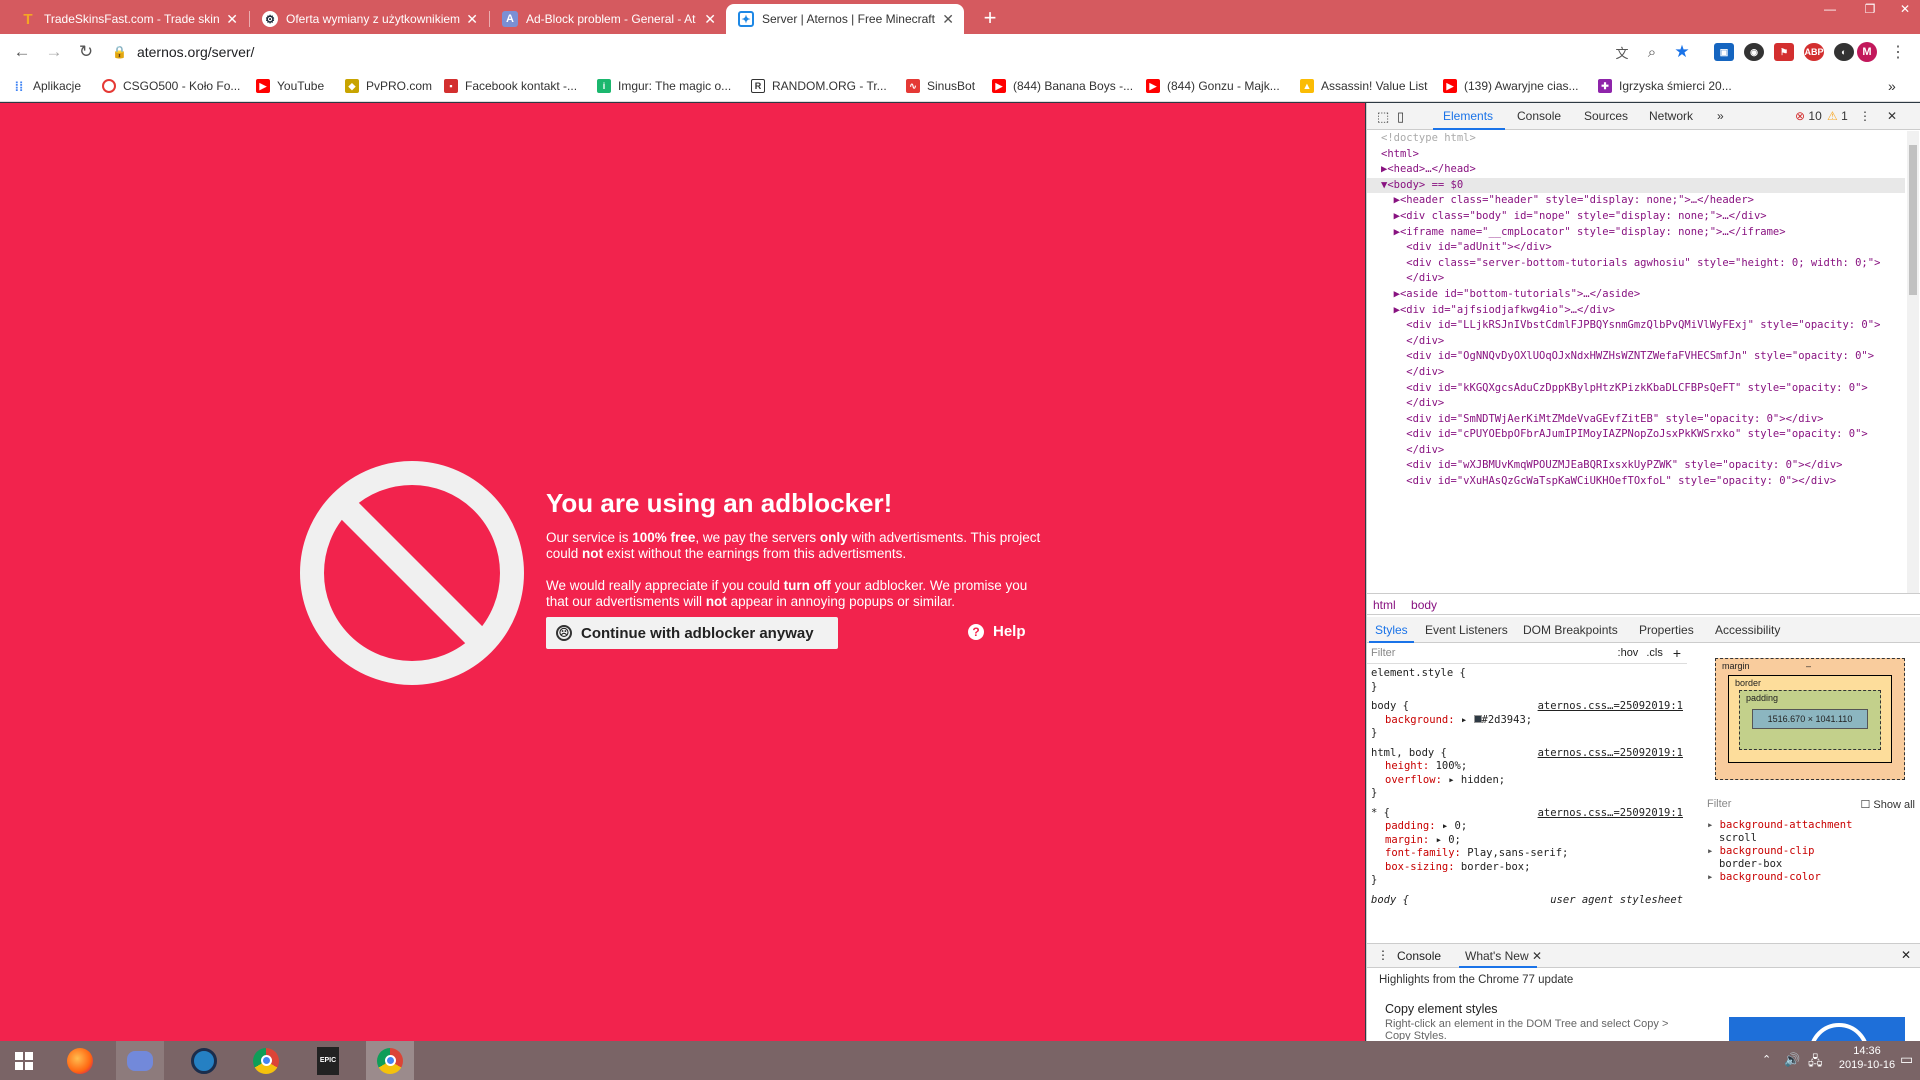 The width and height of the screenshot is (1920, 1080). I want to click on windows-start-icon, so click(24, 1060).